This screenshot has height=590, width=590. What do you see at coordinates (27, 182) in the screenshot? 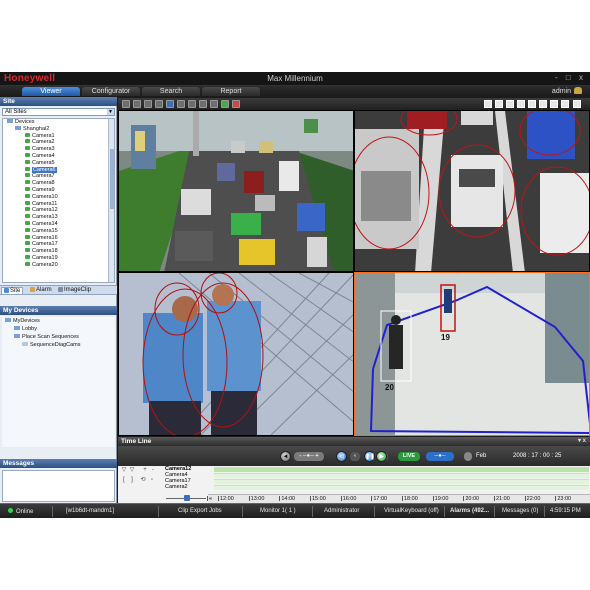
I see `camera-icon` at bounding box center [27, 182].